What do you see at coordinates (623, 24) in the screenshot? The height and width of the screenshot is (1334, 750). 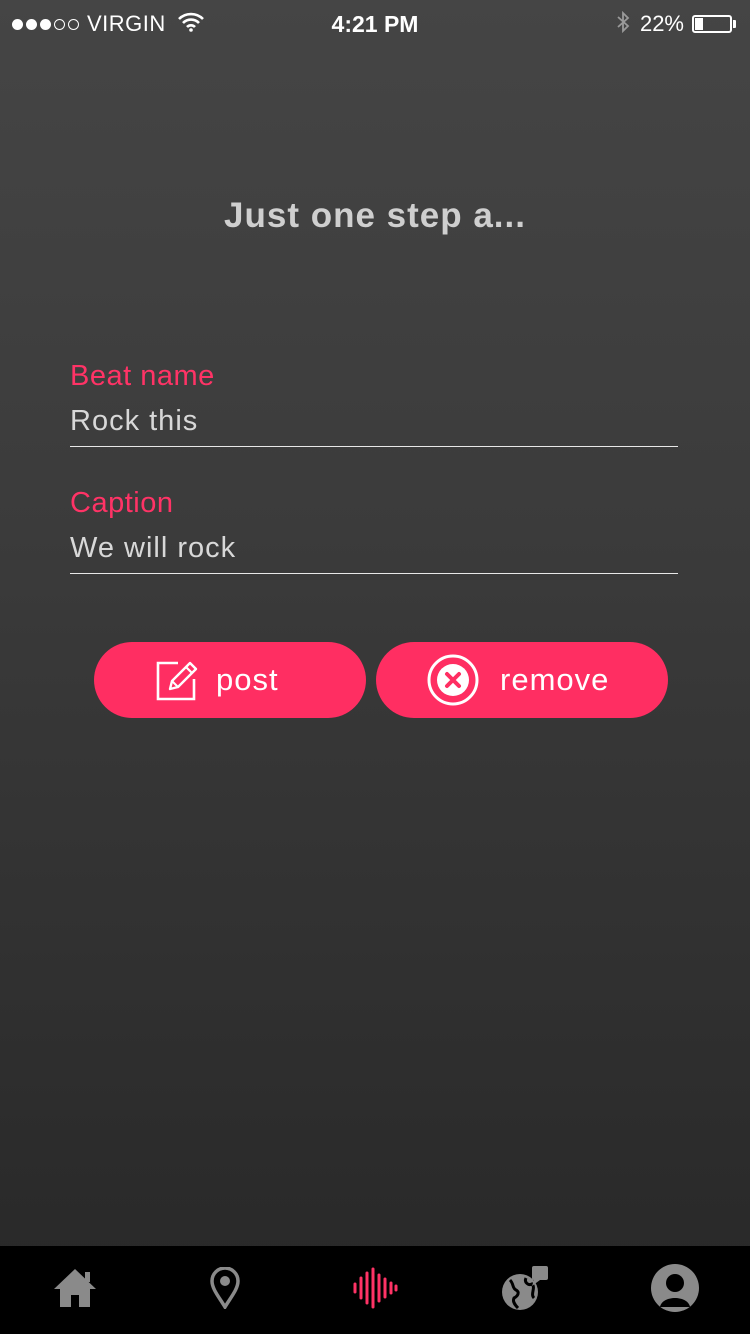 I see `bluetooth-icon` at bounding box center [623, 24].